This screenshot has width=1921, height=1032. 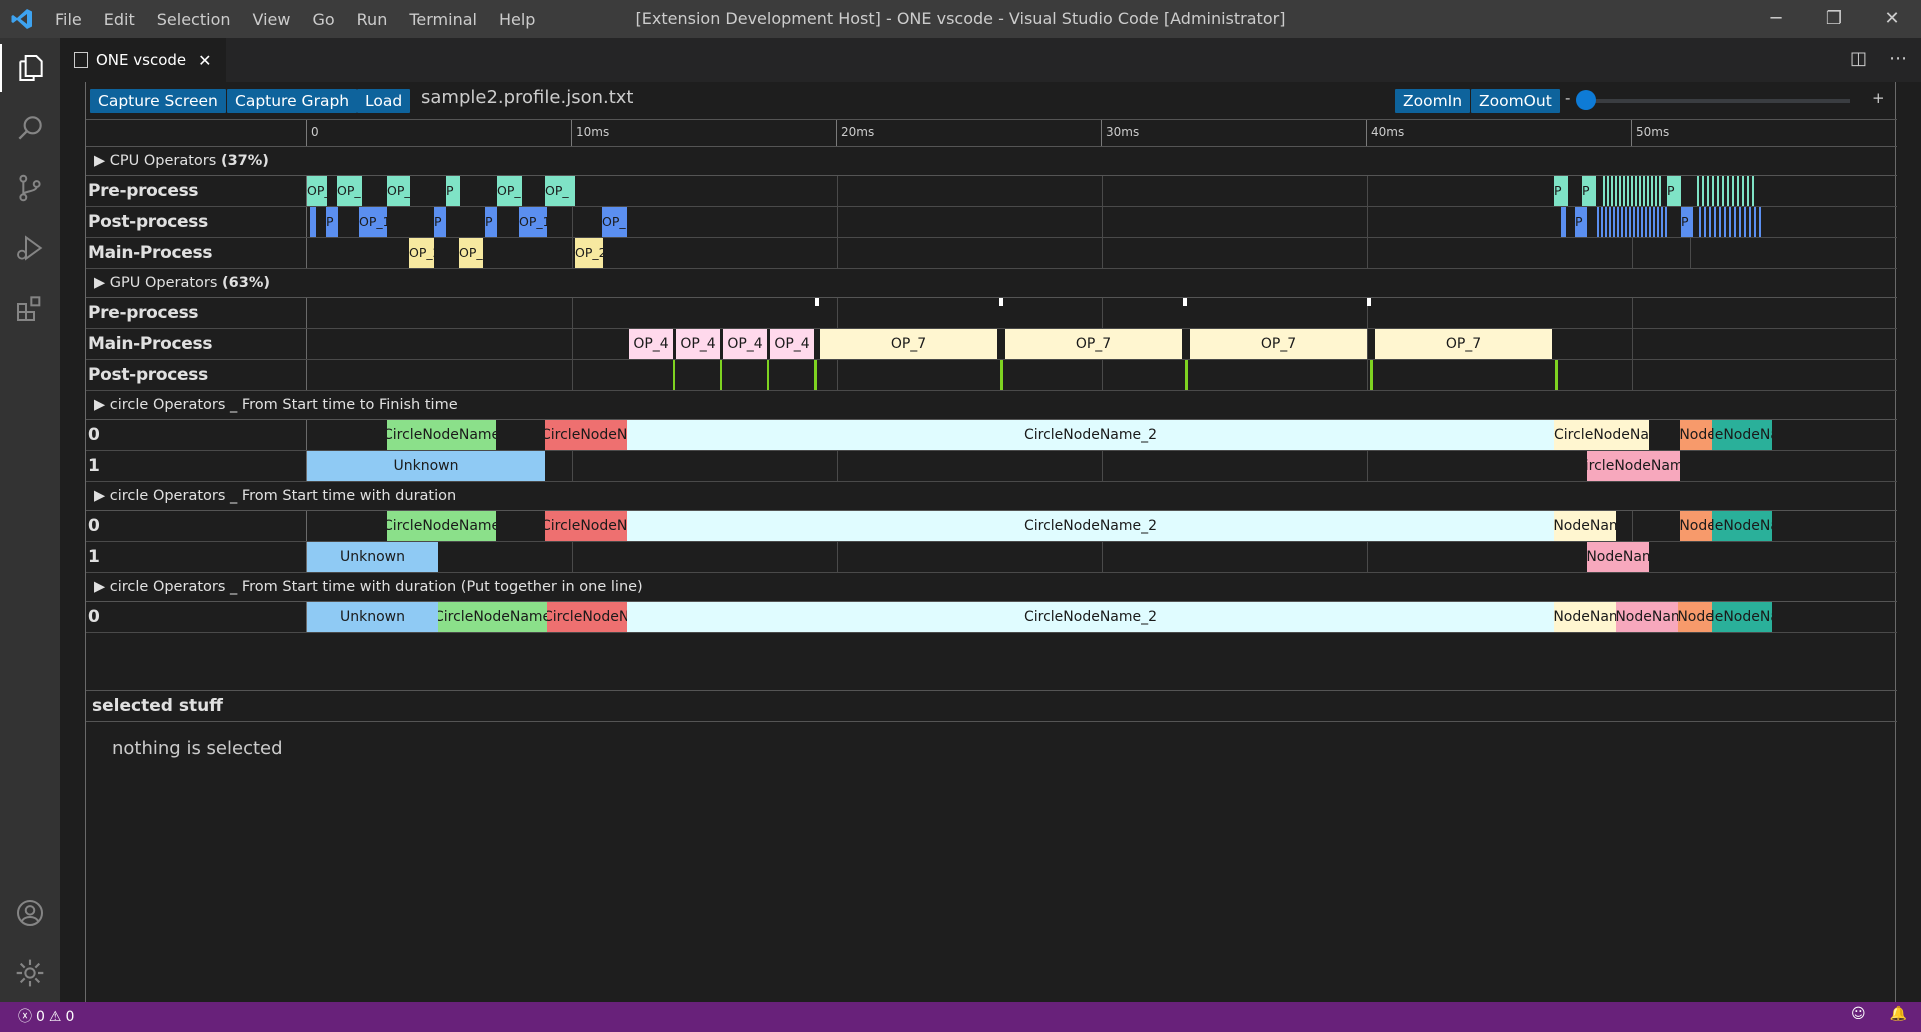 I want to click on menu-terminal: Terminal, so click(x=443, y=19).